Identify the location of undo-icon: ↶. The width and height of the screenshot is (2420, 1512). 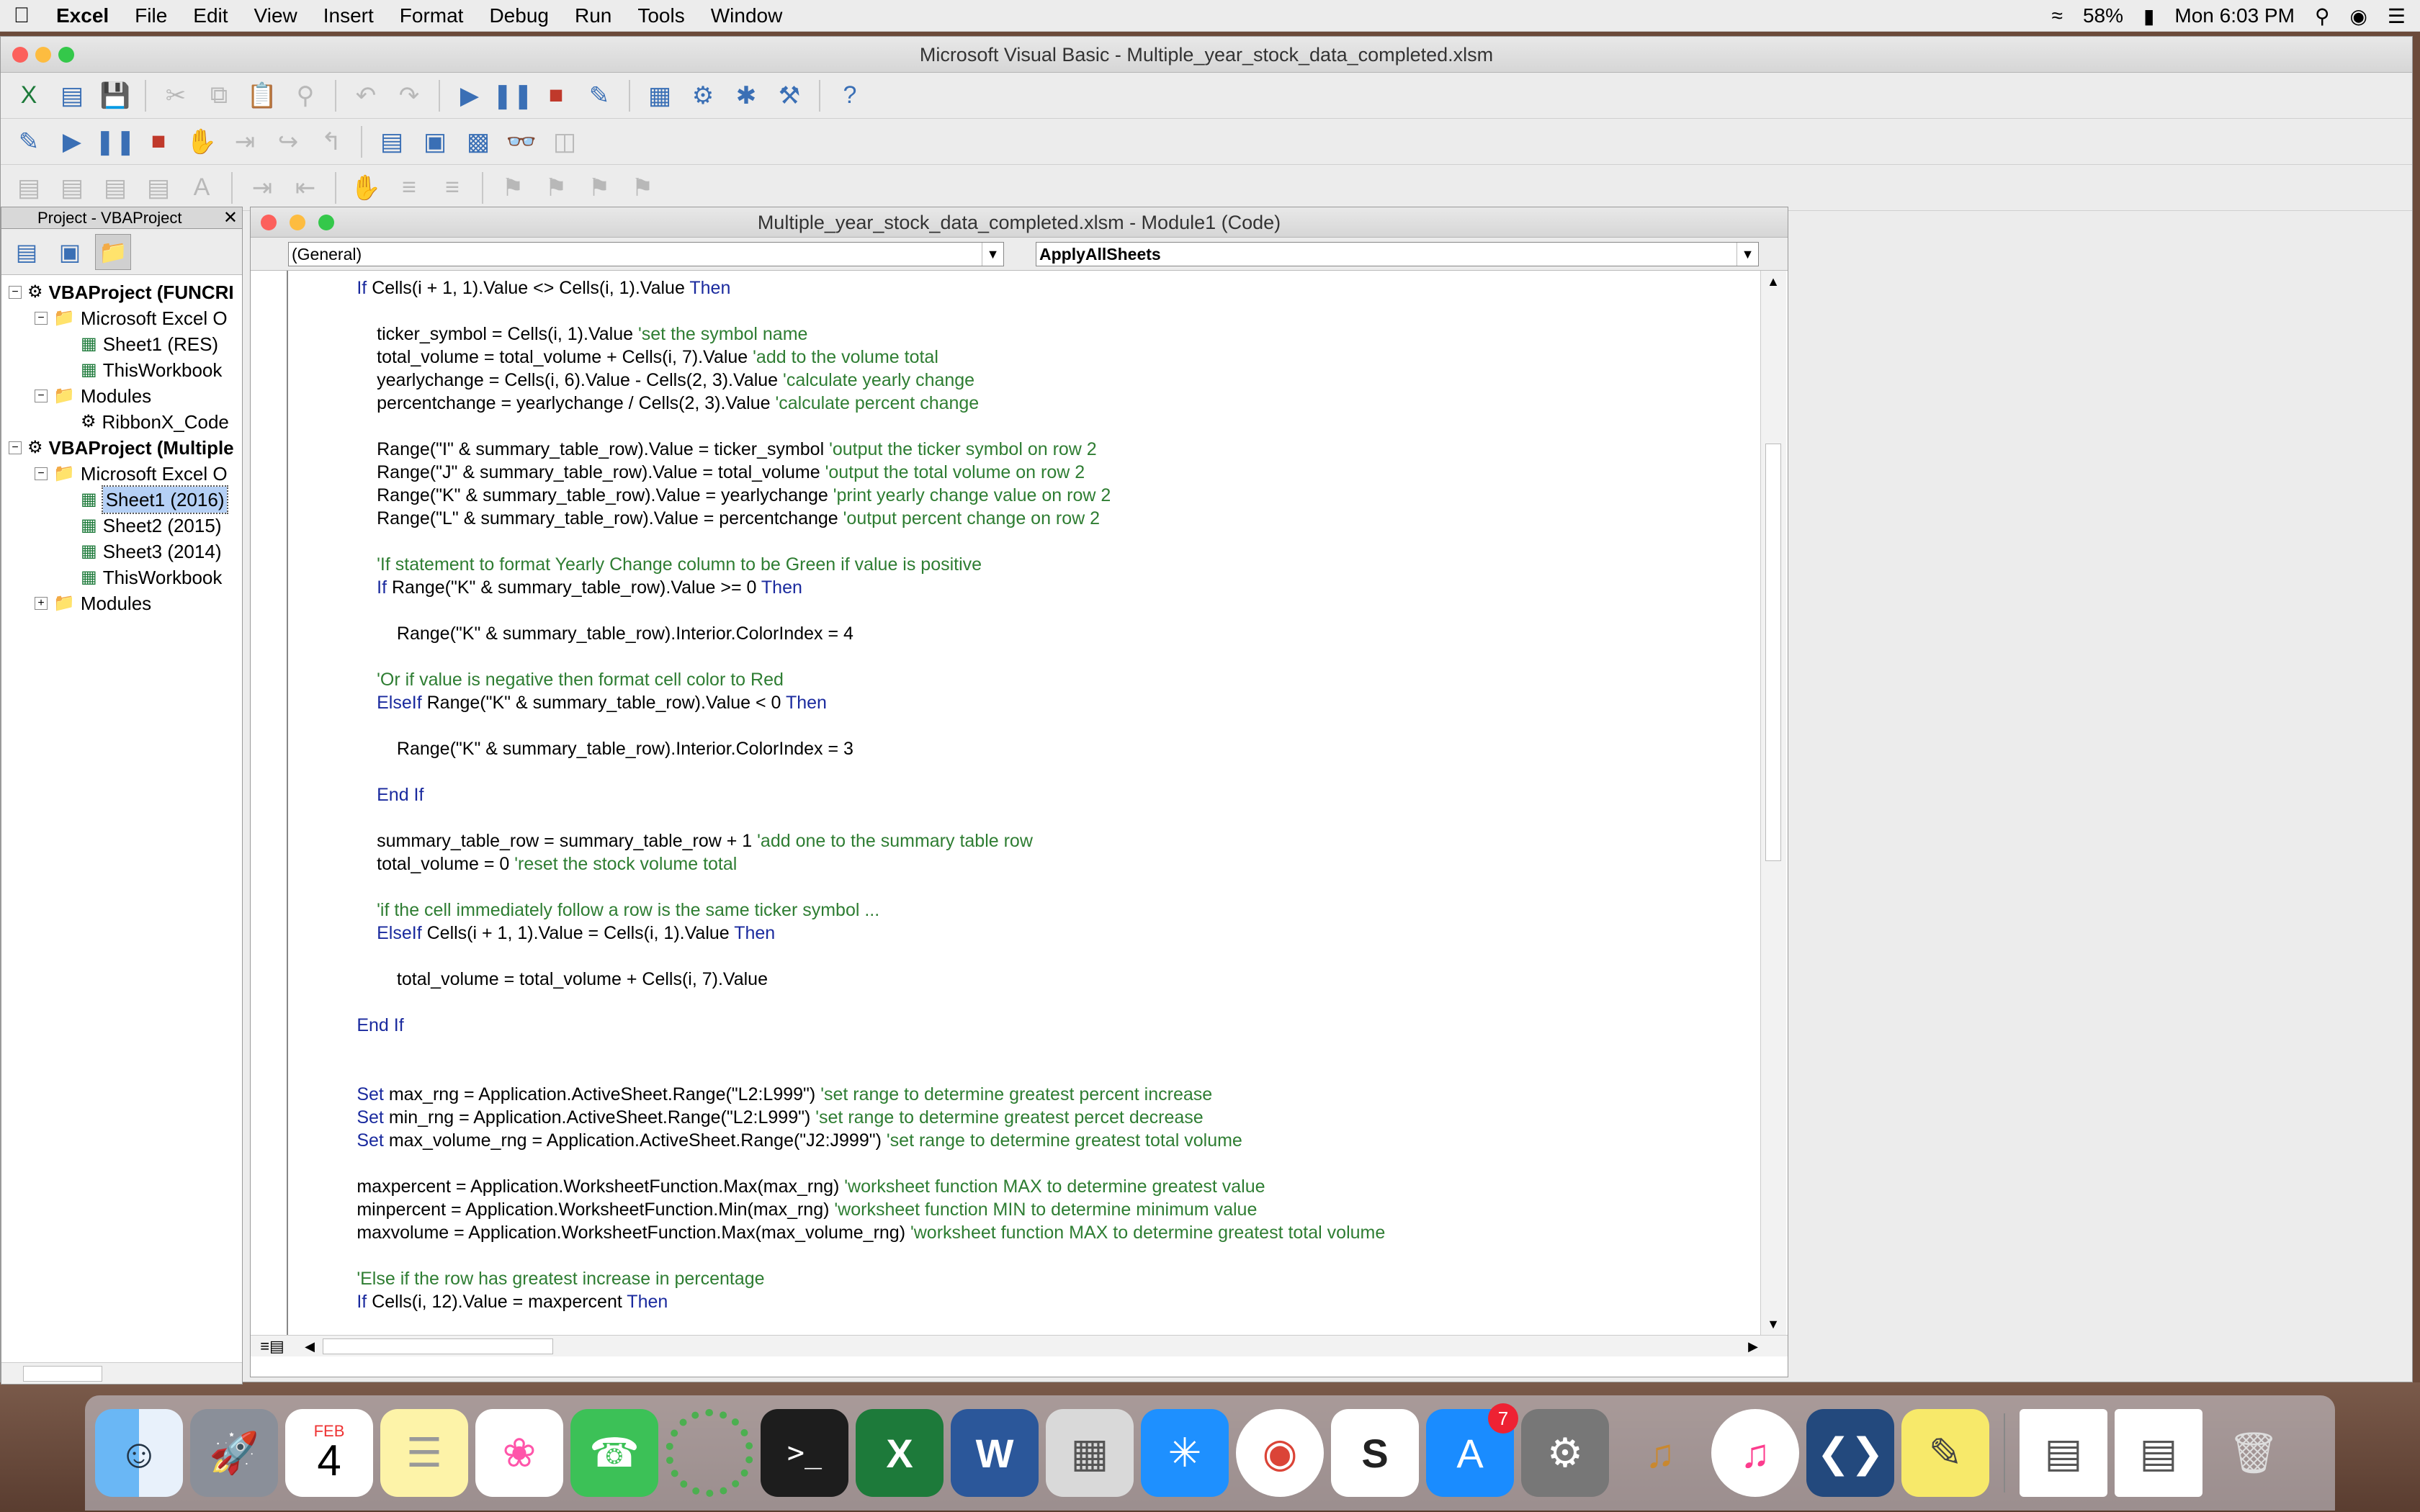
(365, 95).